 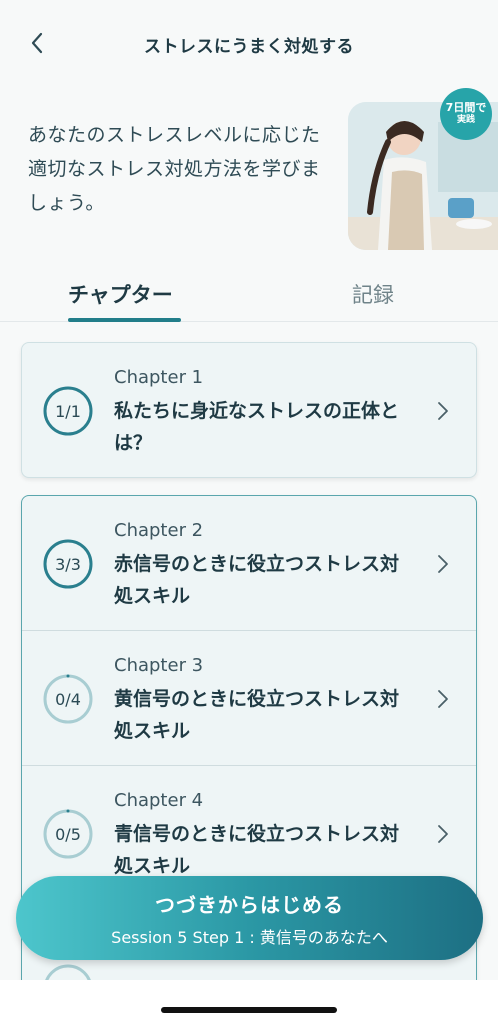 I want to click on chevron-left-icon, so click(x=37, y=43).